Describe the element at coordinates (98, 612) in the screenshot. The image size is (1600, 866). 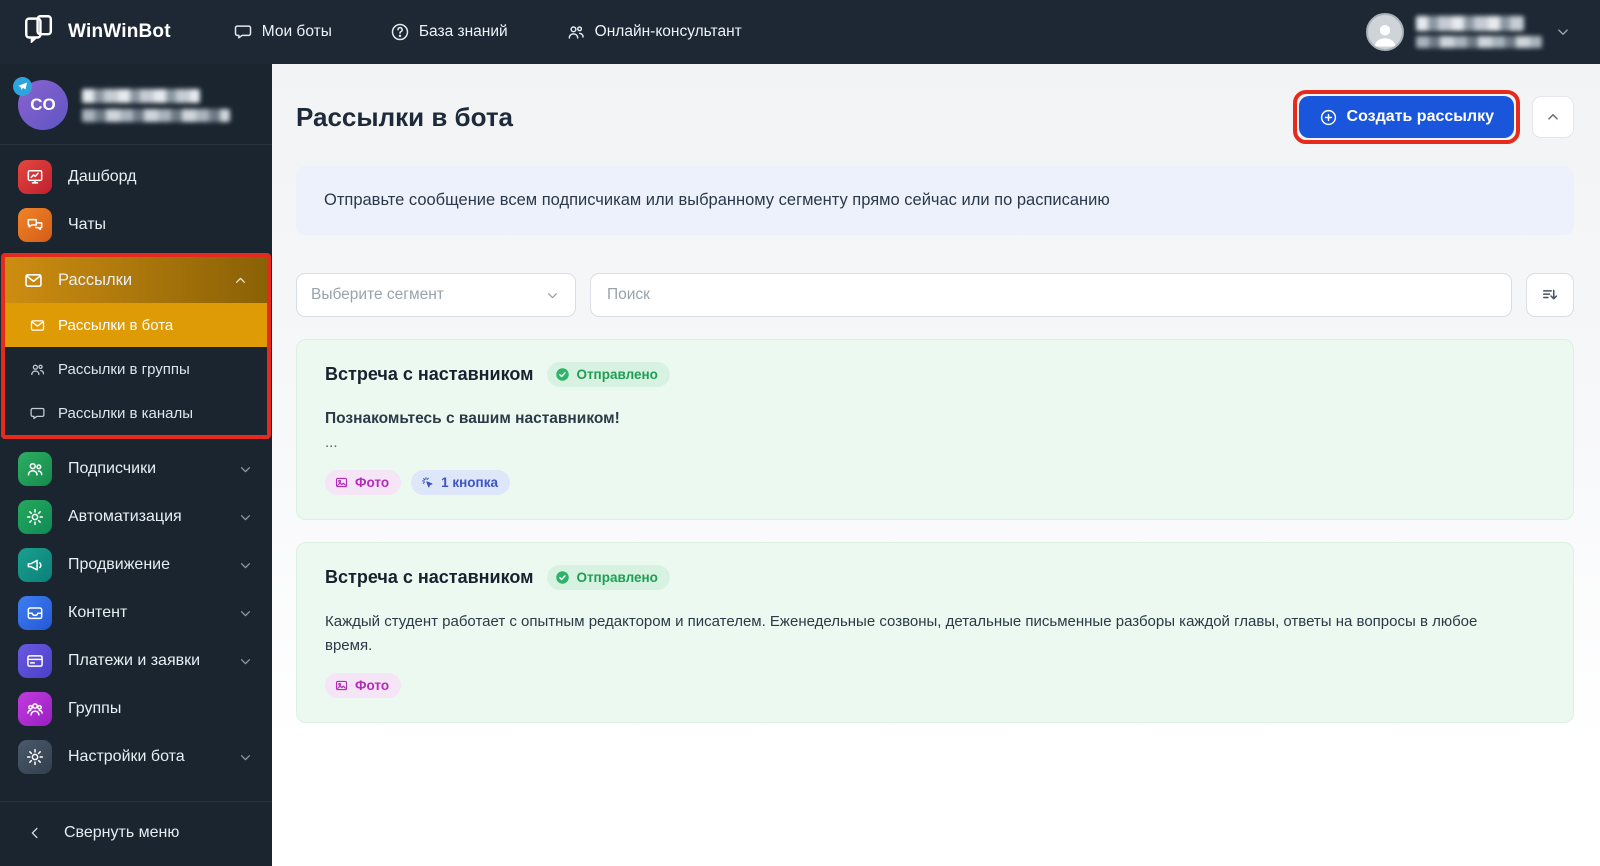
I see `sidebar-item-label: Контент` at that location.